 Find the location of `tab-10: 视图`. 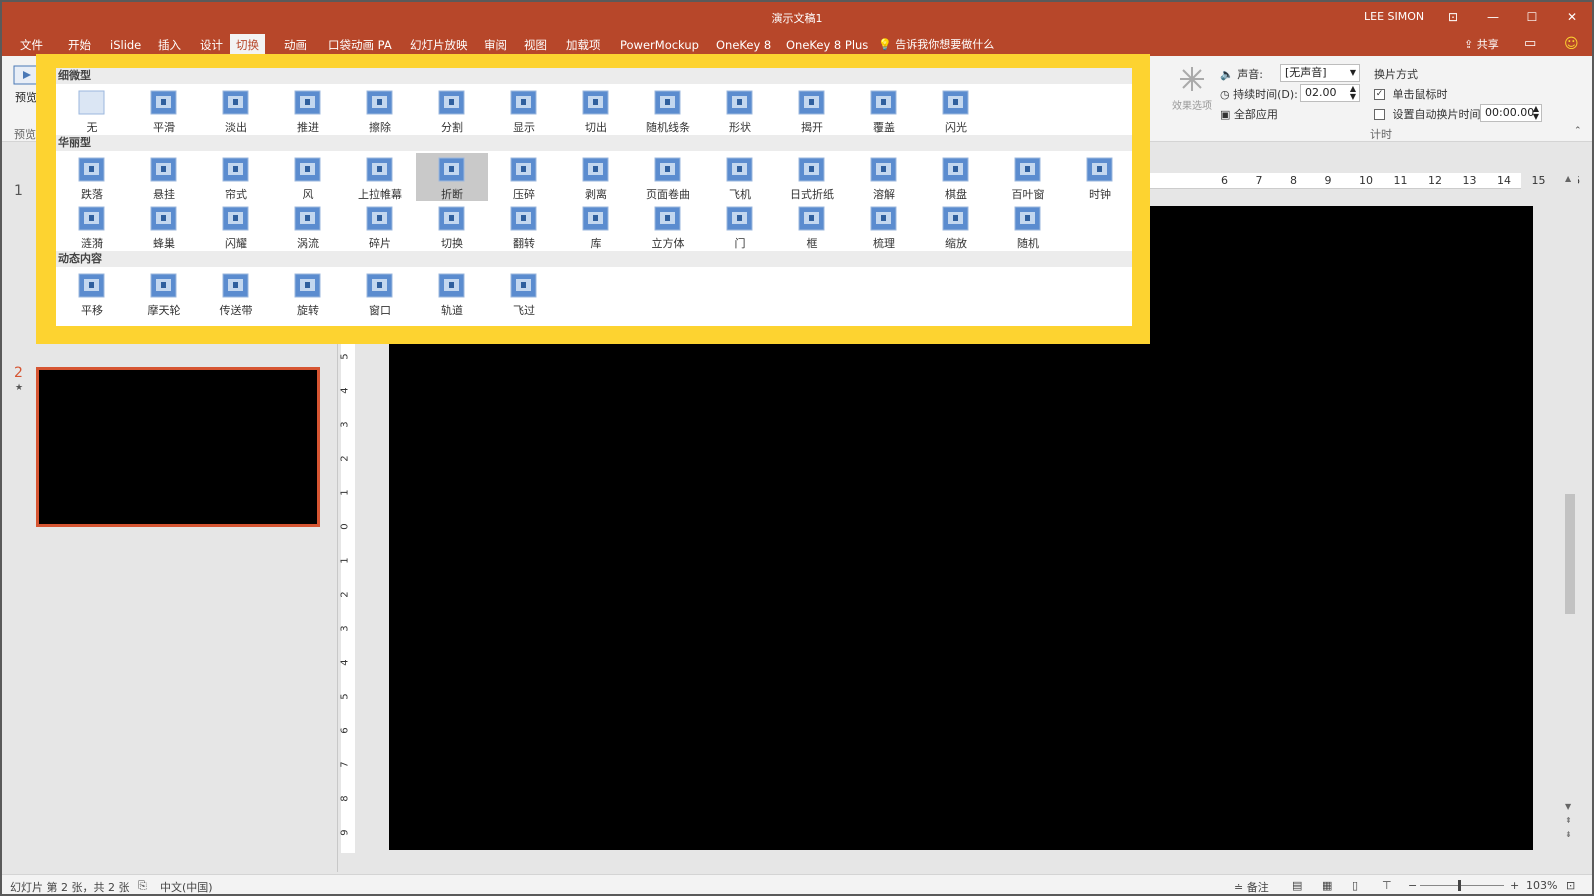

tab-10: 视图 is located at coordinates (535, 45).